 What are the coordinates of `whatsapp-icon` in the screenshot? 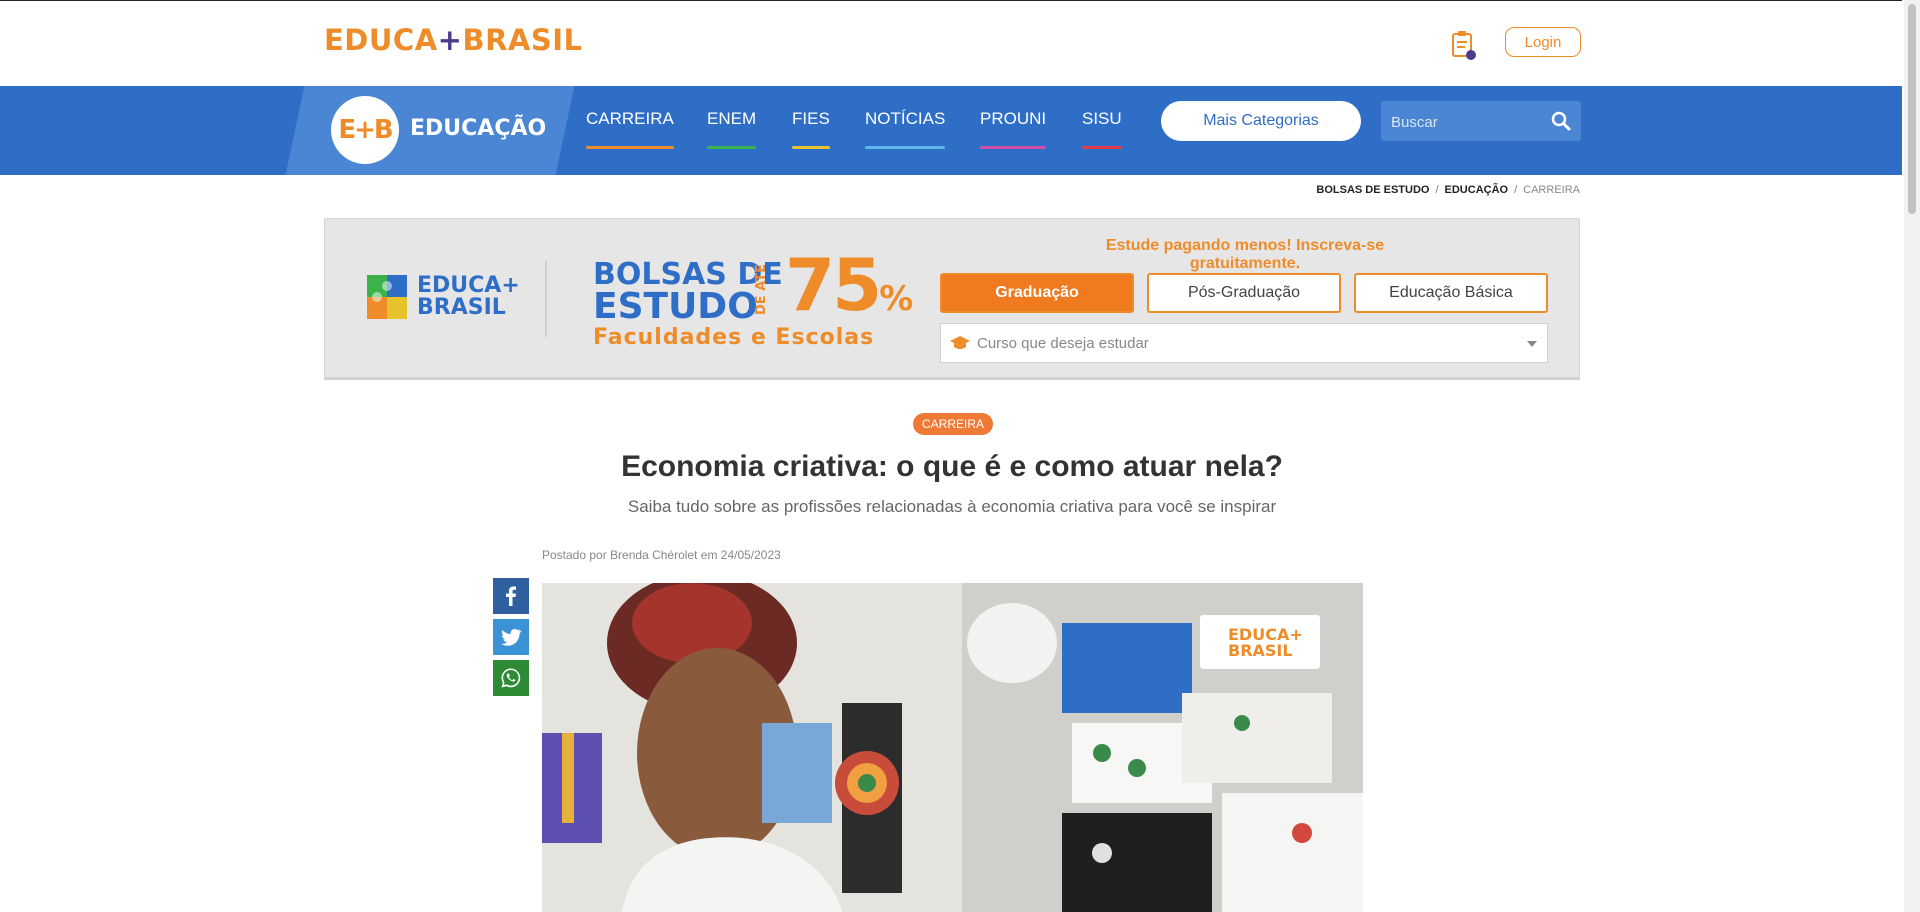 It's located at (511, 678).